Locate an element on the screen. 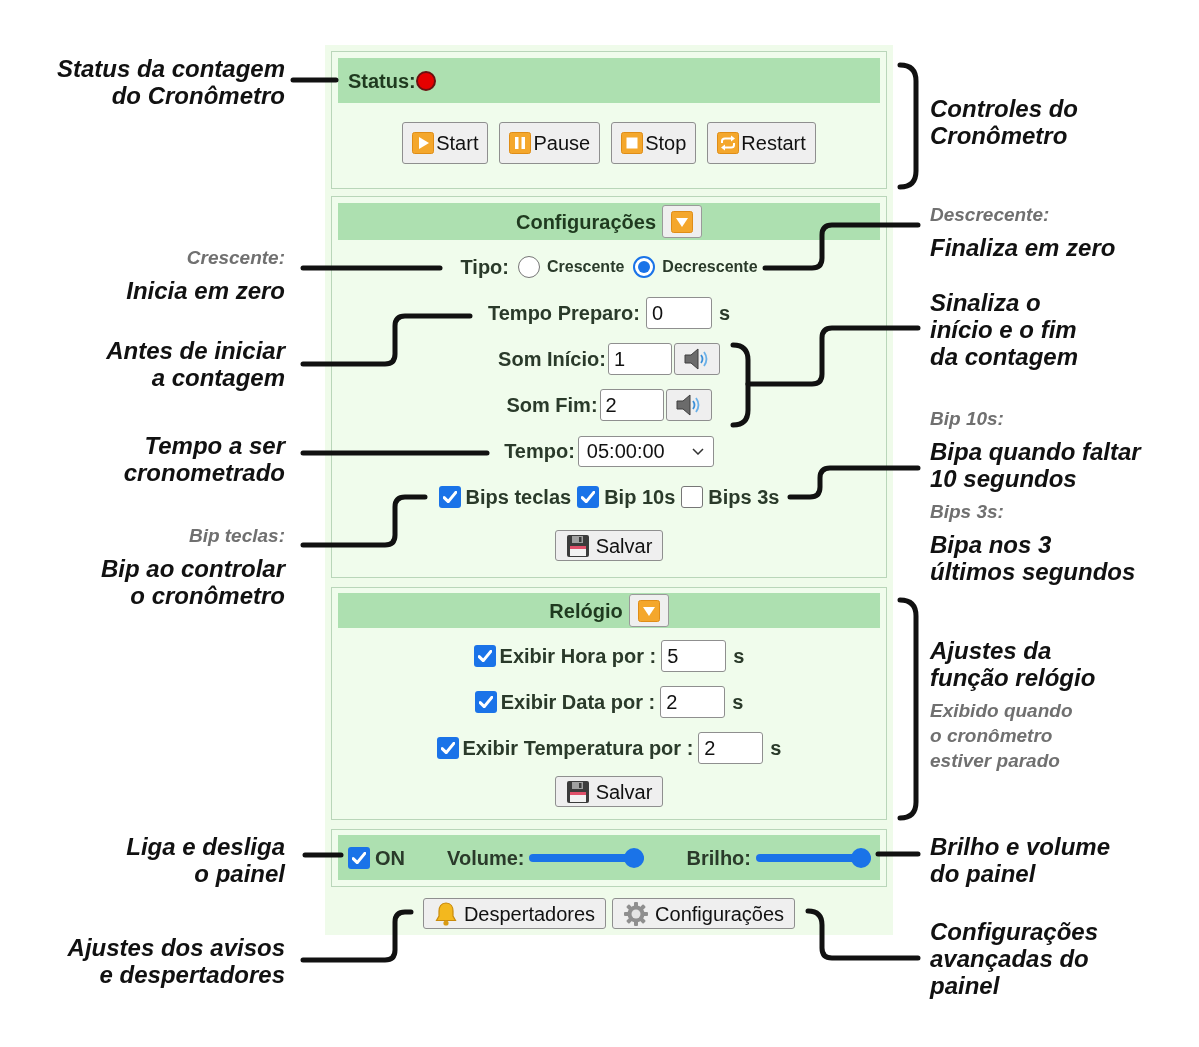 Image resolution: width=1199 pixels, height=1047 pixels. pause-icon is located at coordinates (520, 143).